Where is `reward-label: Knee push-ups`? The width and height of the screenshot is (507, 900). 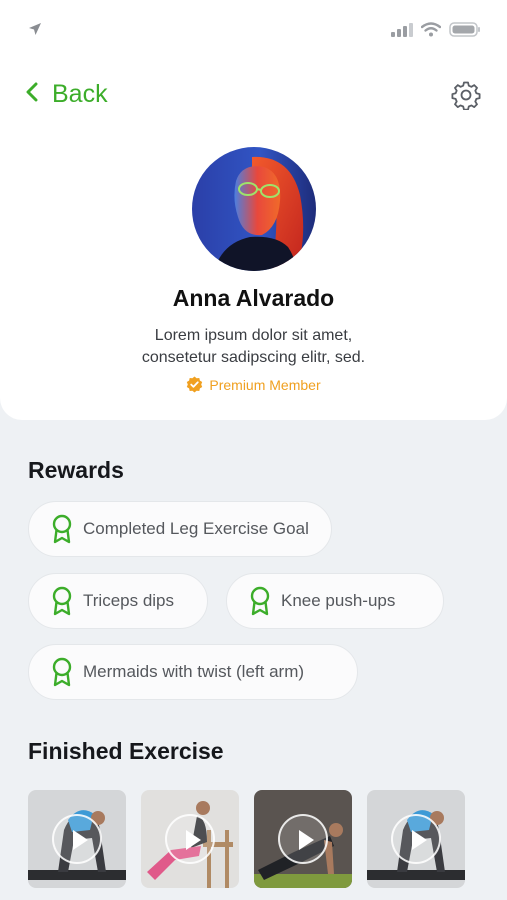 reward-label: Knee push-ups is located at coordinates (338, 600).